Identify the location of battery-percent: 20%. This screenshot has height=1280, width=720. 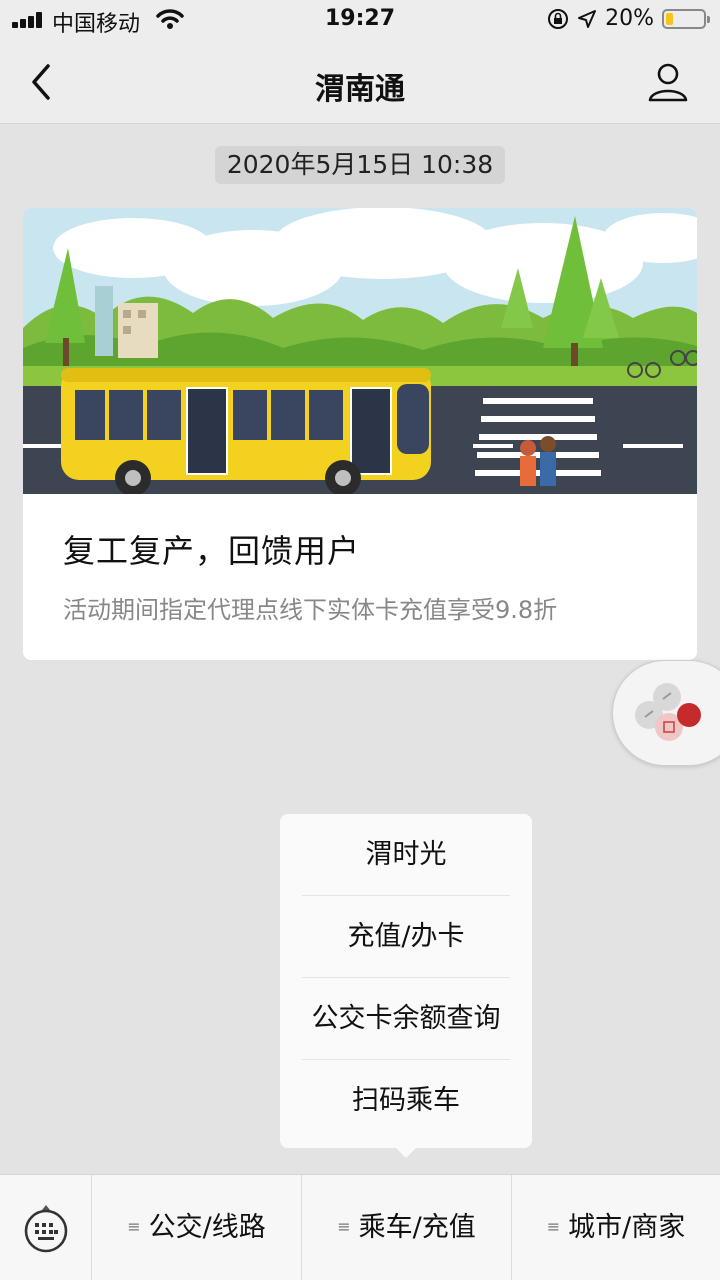
(629, 18).